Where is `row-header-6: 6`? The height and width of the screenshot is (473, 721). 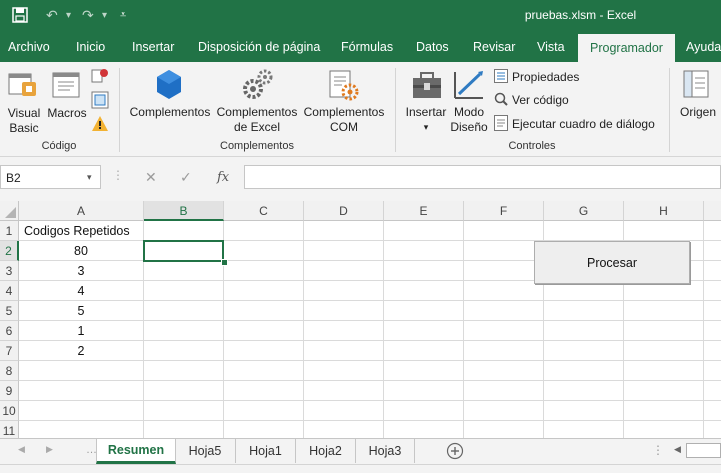
row-header-6: 6 is located at coordinates (9, 331).